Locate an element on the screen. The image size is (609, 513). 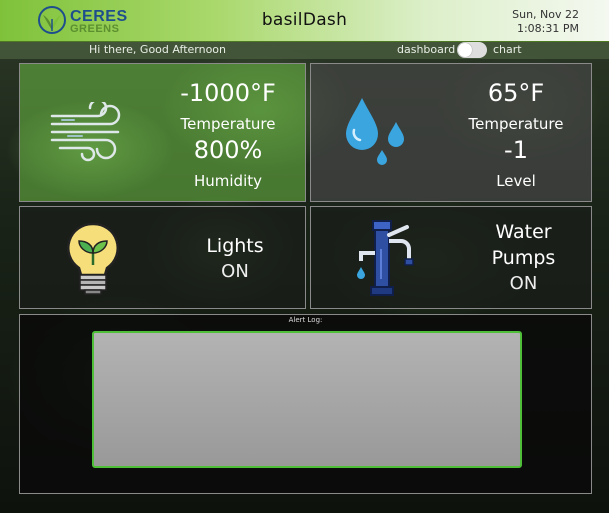
water-pumps-card: Water Pumps ON is located at coordinates (451, 257).